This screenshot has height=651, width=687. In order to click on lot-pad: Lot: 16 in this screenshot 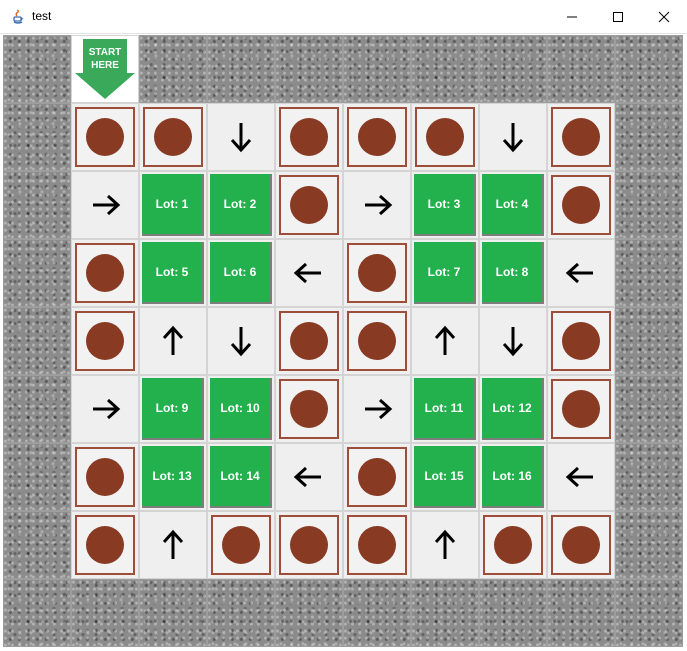, I will do `click(513, 477)`.